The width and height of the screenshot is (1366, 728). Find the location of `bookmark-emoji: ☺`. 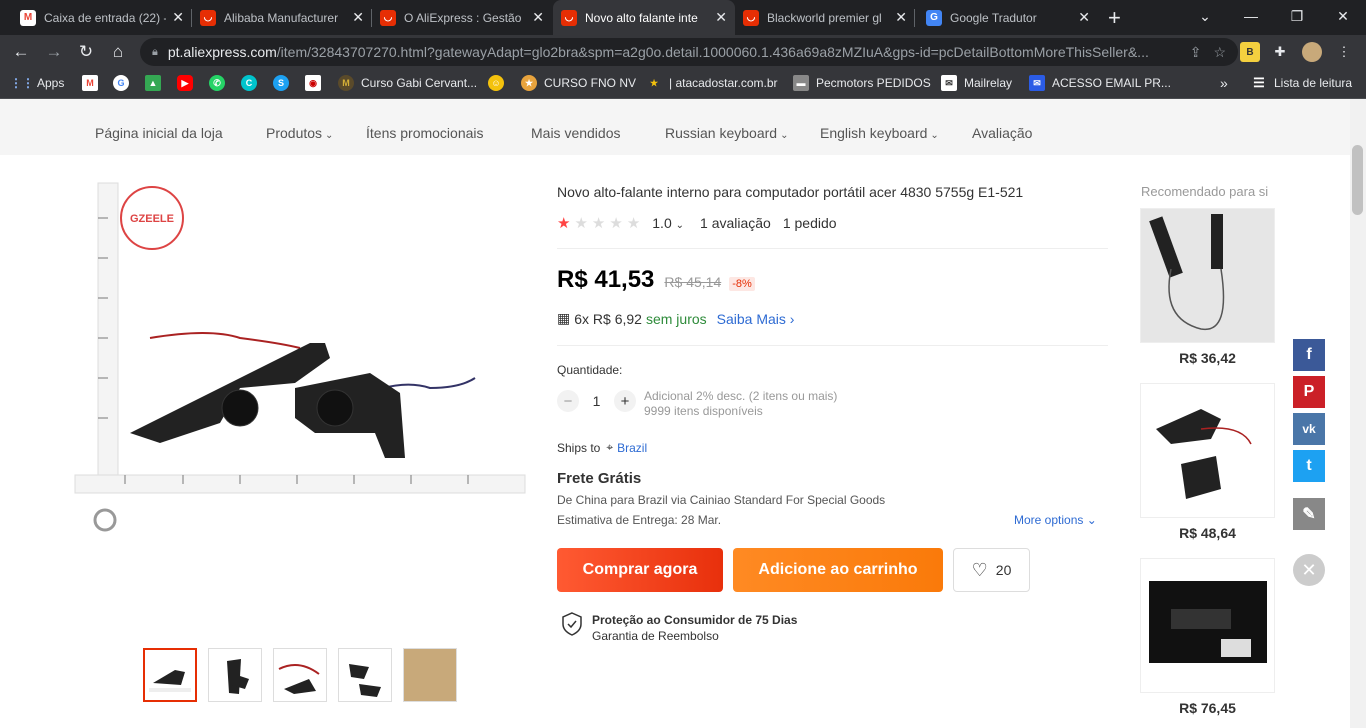

bookmark-emoji: ☺ is located at coordinates (499, 83).